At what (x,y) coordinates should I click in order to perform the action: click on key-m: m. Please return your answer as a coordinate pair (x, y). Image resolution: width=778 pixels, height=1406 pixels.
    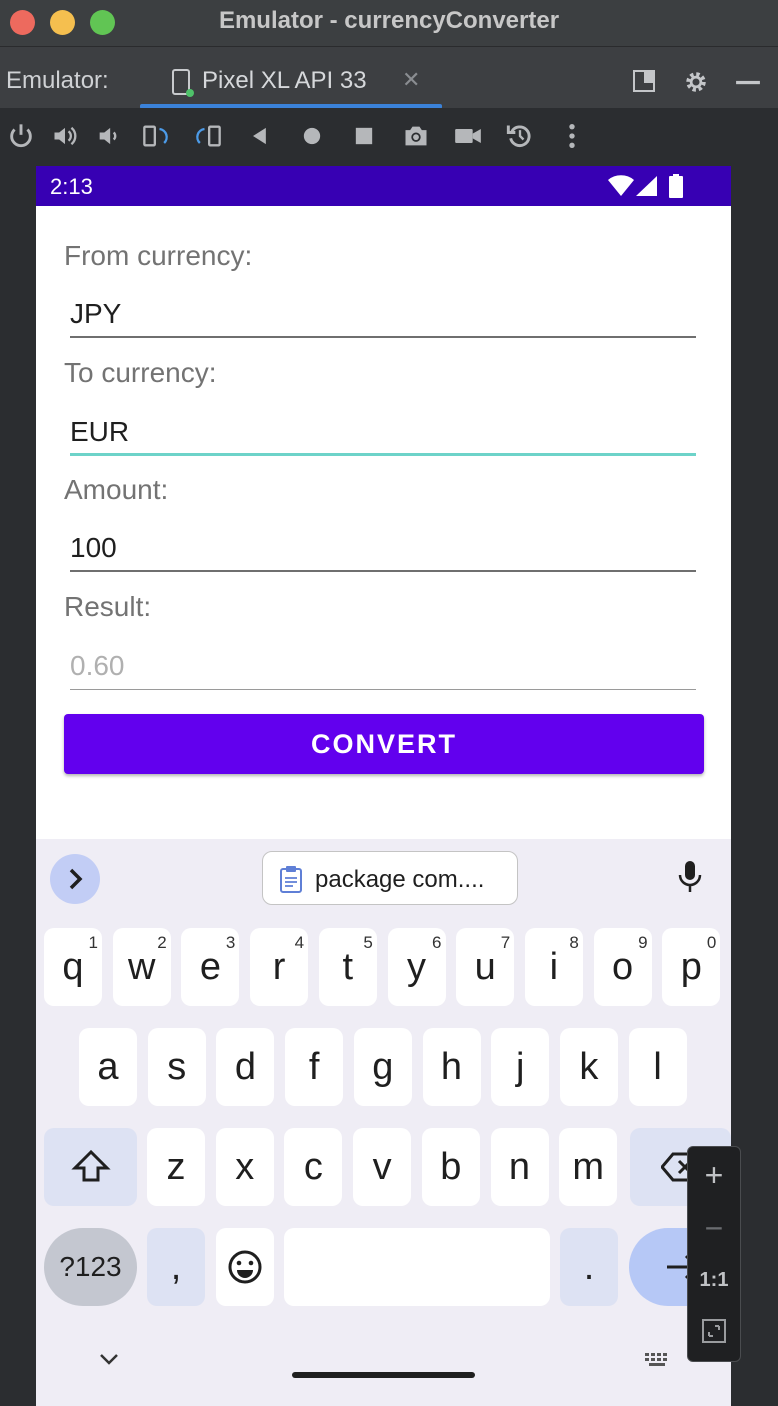
    Looking at the image, I should click on (588, 1167).